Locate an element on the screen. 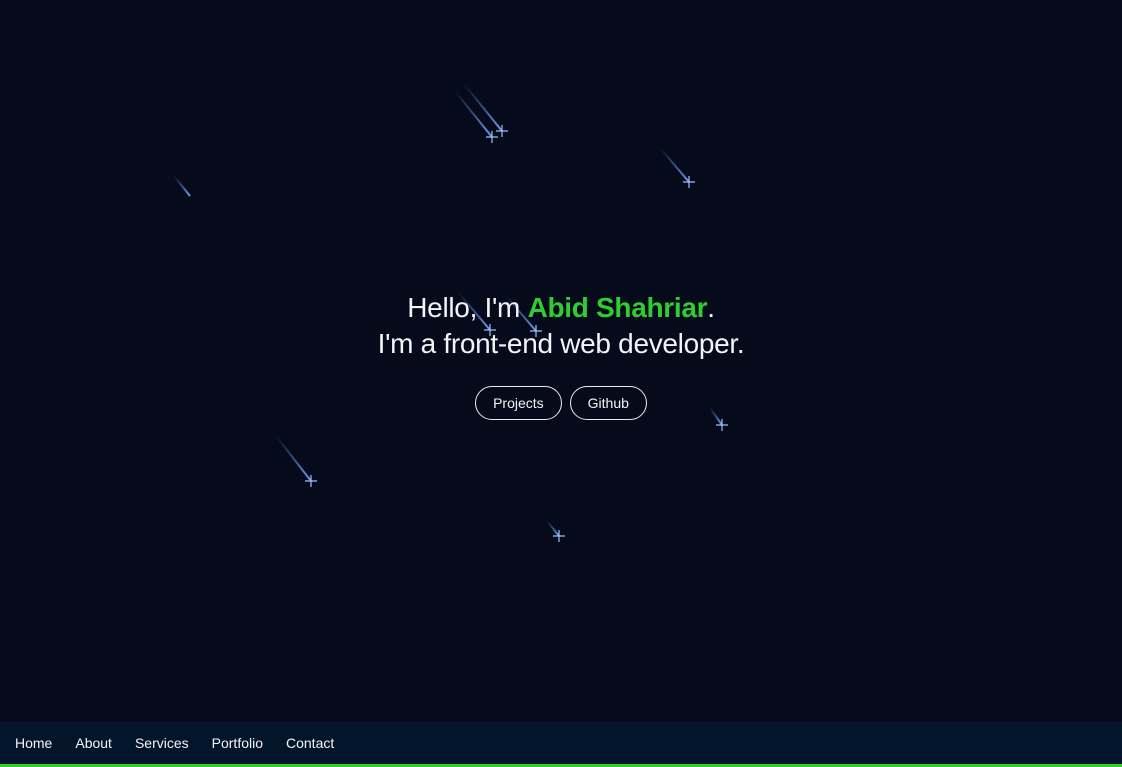 The image size is (1122, 767). greeting-line: Hello, I'm Abid Shahriar. is located at coordinates (561, 308).